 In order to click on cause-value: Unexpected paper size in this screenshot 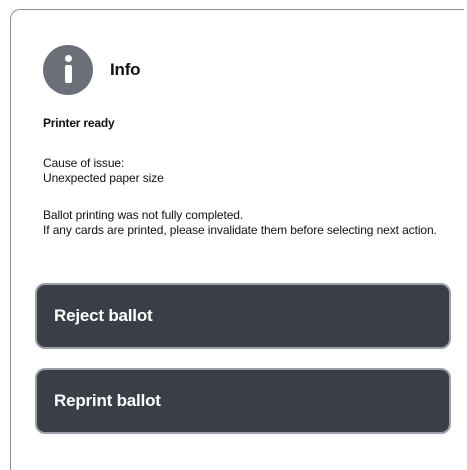, I will do `click(103, 178)`.